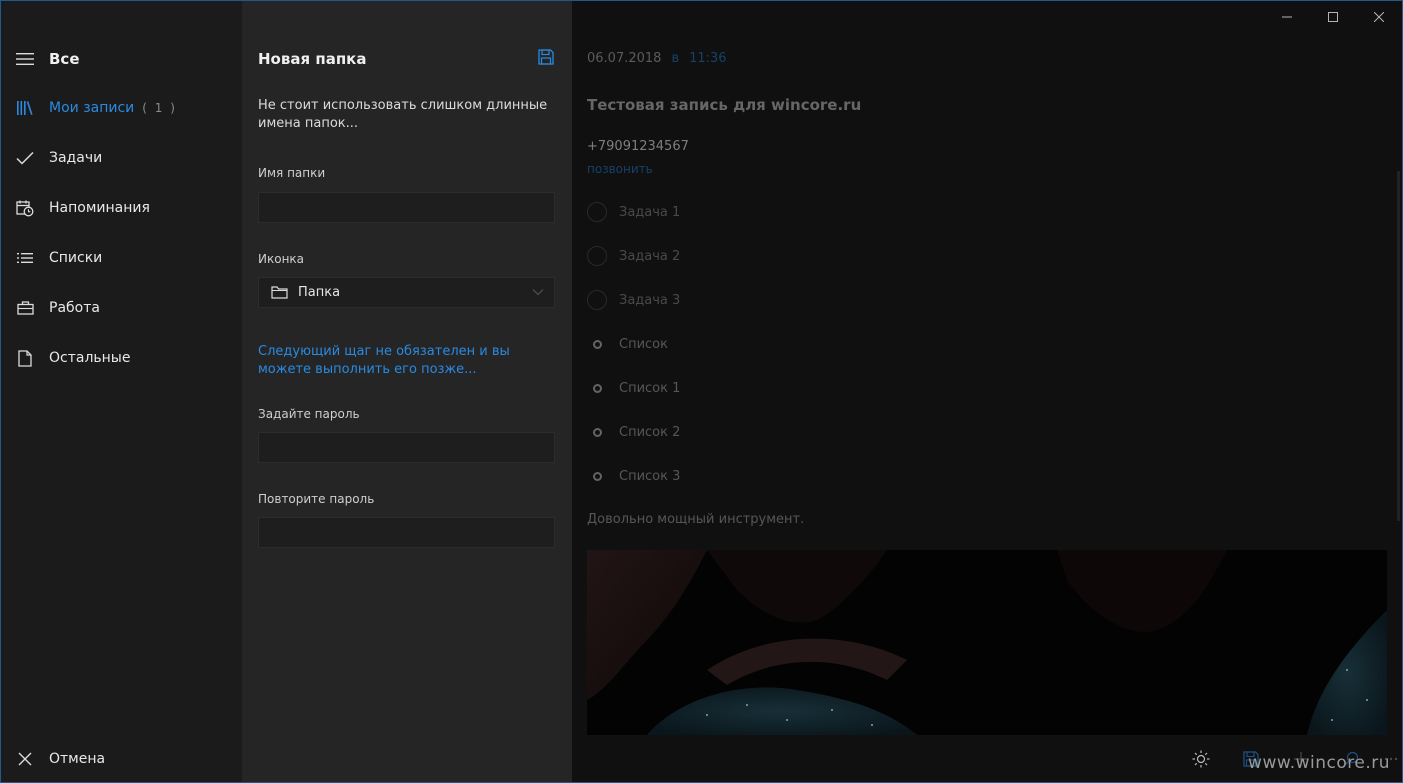 The width and height of the screenshot is (1403, 783). I want to click on nav-title: Все, so click(64, 59).